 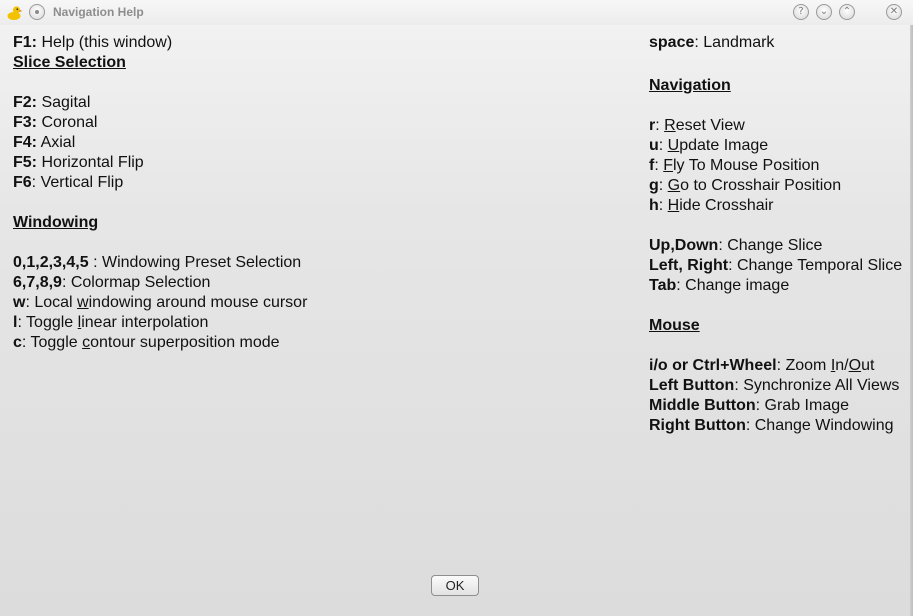 I want to click on shortcut-key: h, so click(x=654, y=205).